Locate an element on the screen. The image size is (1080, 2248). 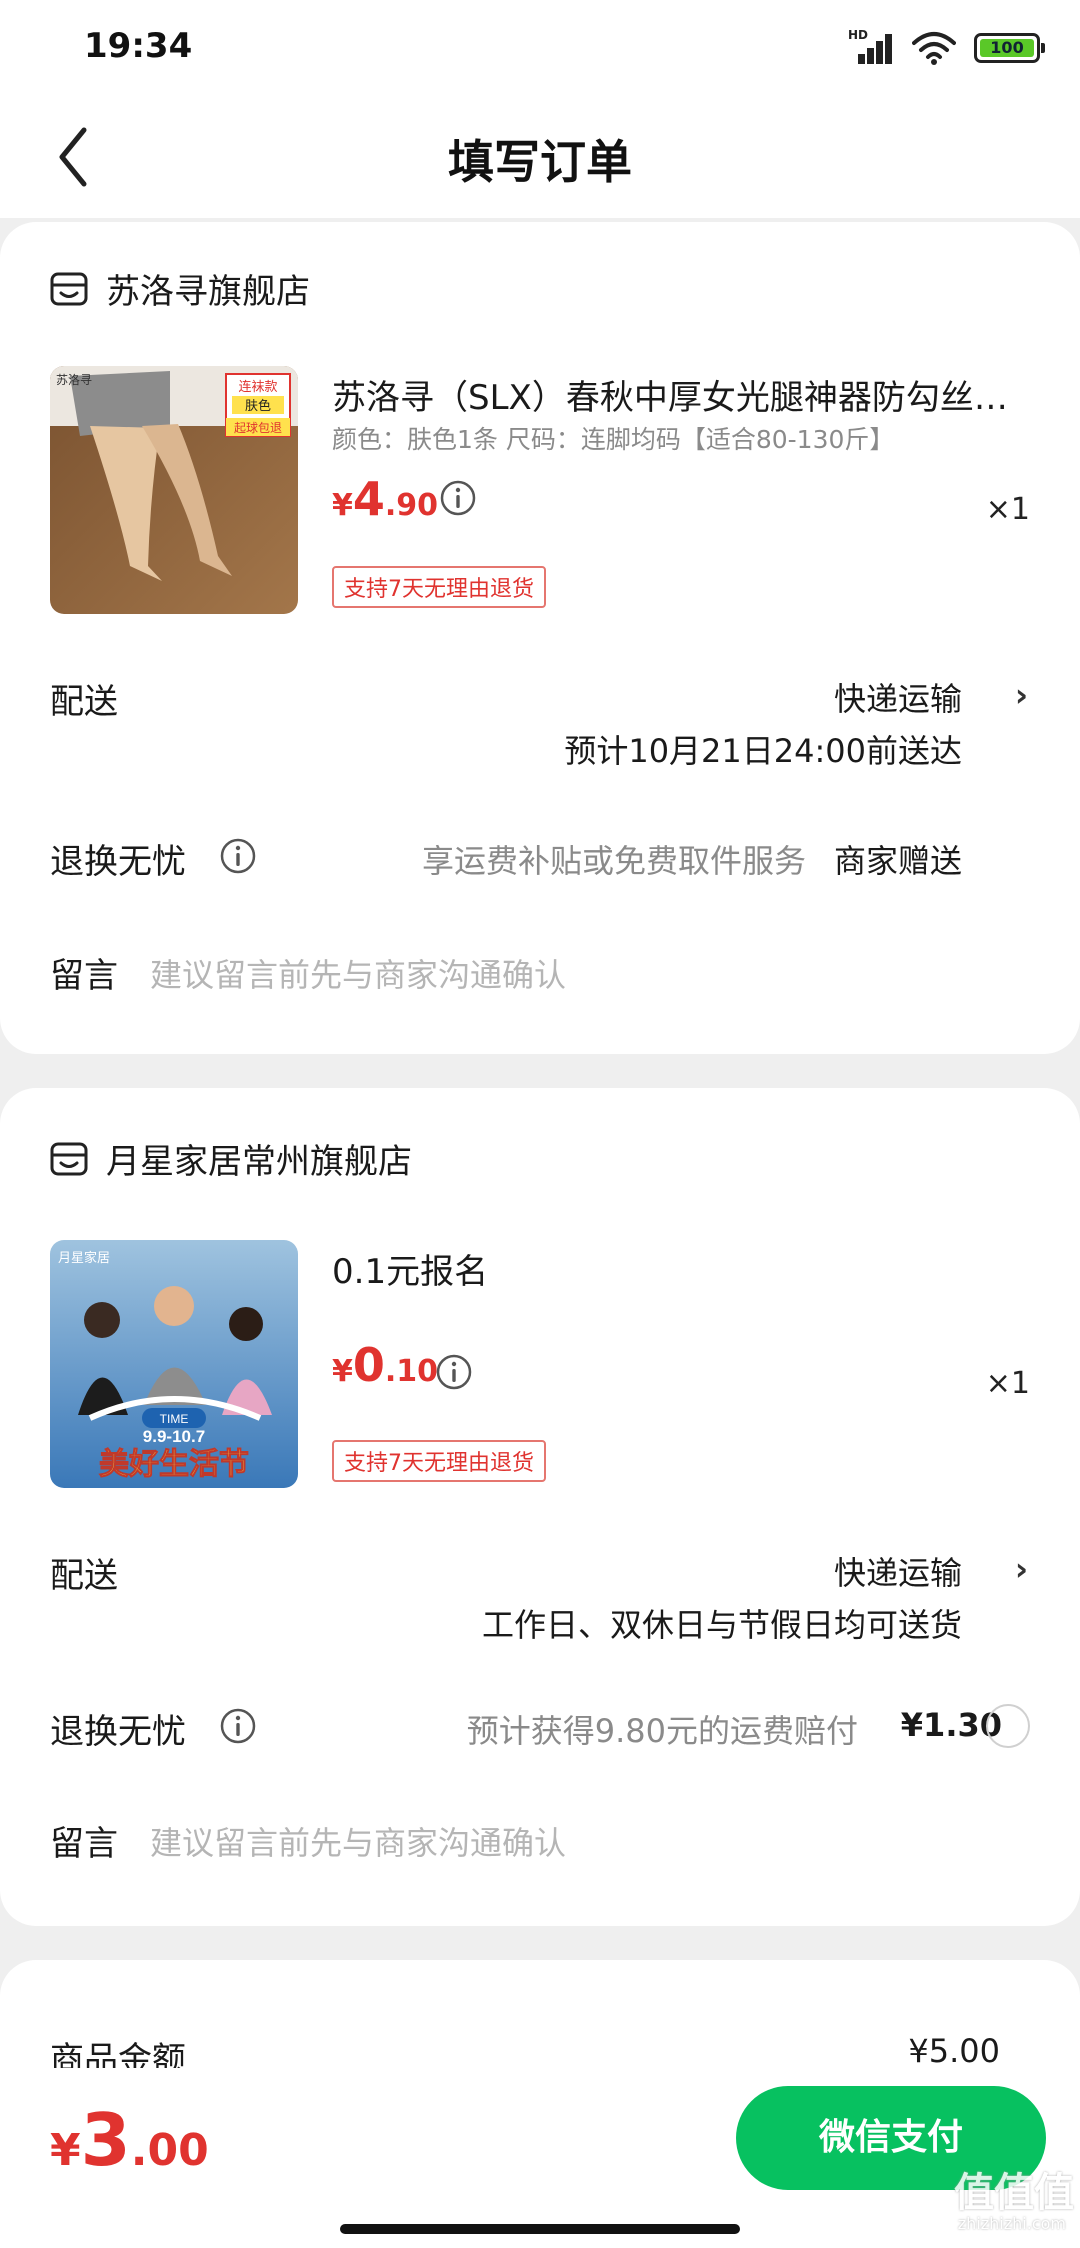
thumb-caption: 美好生活节 is located at coordinates (174, 1464).